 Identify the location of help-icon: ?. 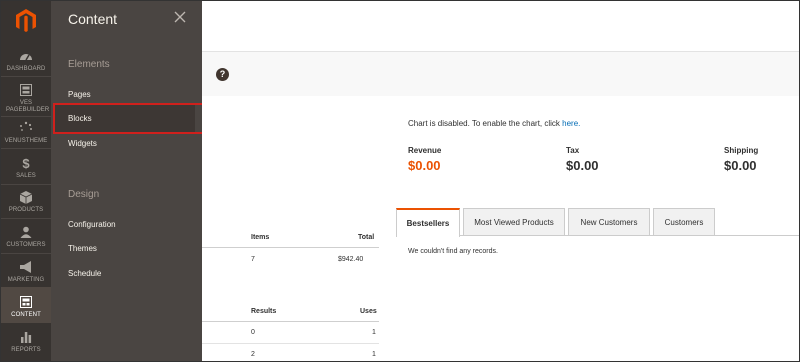
(222, 74).